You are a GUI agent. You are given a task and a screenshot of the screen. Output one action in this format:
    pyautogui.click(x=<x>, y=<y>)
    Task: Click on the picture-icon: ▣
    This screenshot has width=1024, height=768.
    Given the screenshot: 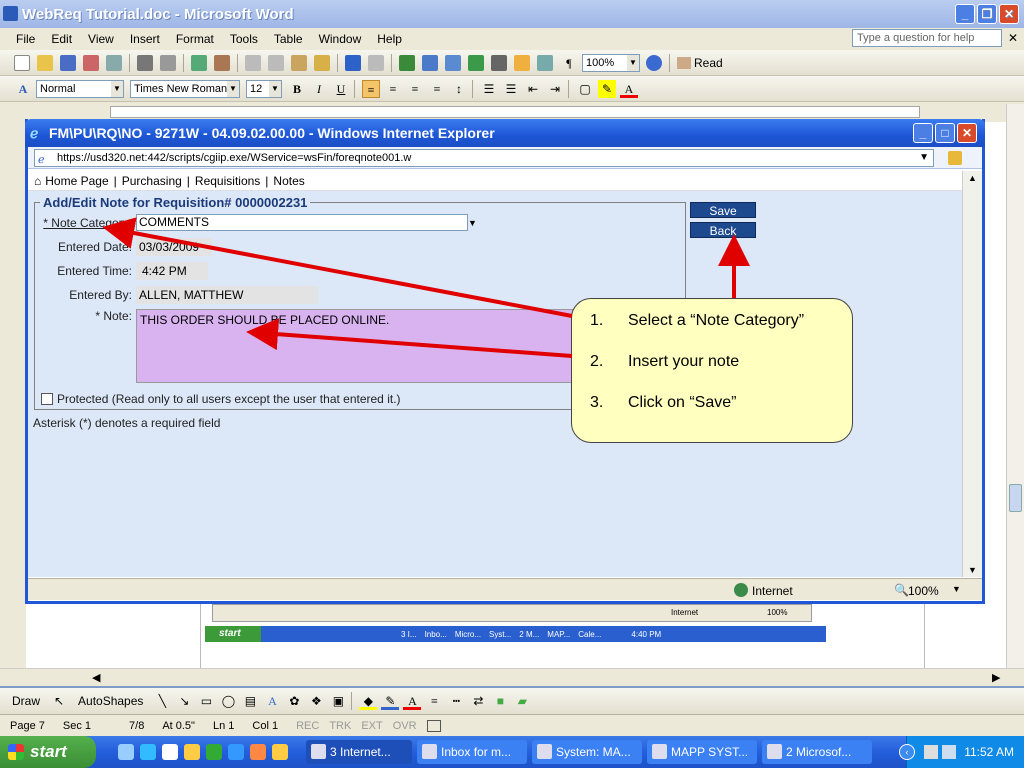 What is the action you would take?
    pyautogui.click(x=338, y=701)
    